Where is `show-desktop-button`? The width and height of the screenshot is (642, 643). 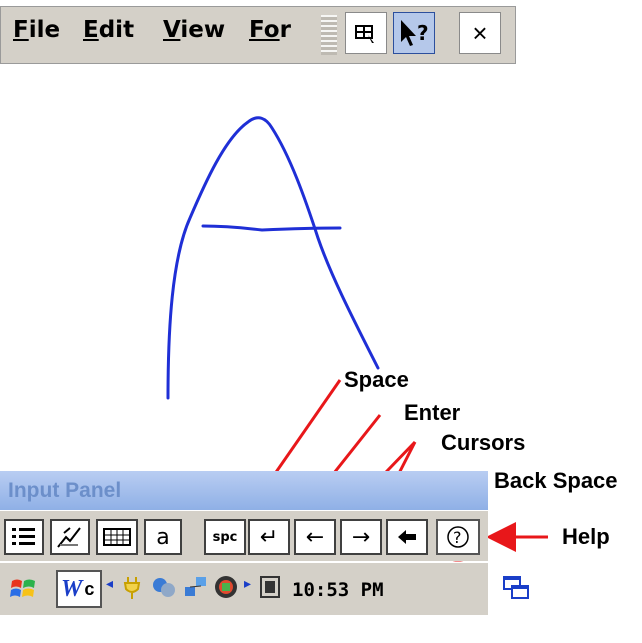
show-desktop-button is located at coordinates (516, 590).